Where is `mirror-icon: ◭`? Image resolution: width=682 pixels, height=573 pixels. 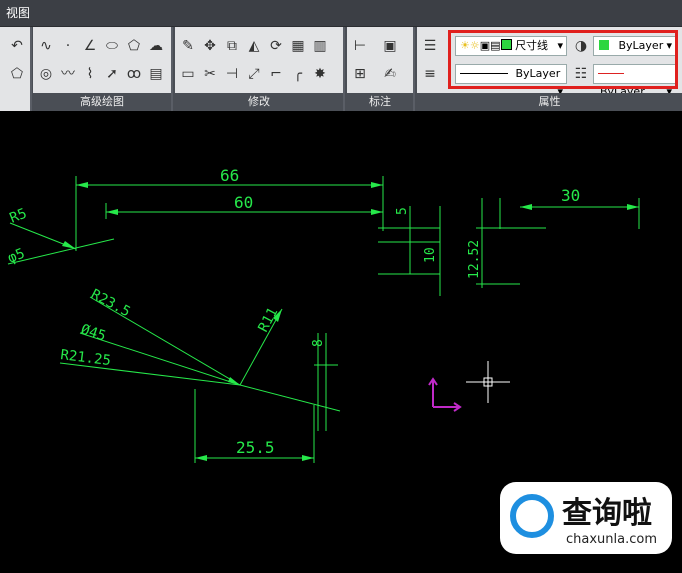
mirror-icon: ◭ is located at coordinates (254, 46).